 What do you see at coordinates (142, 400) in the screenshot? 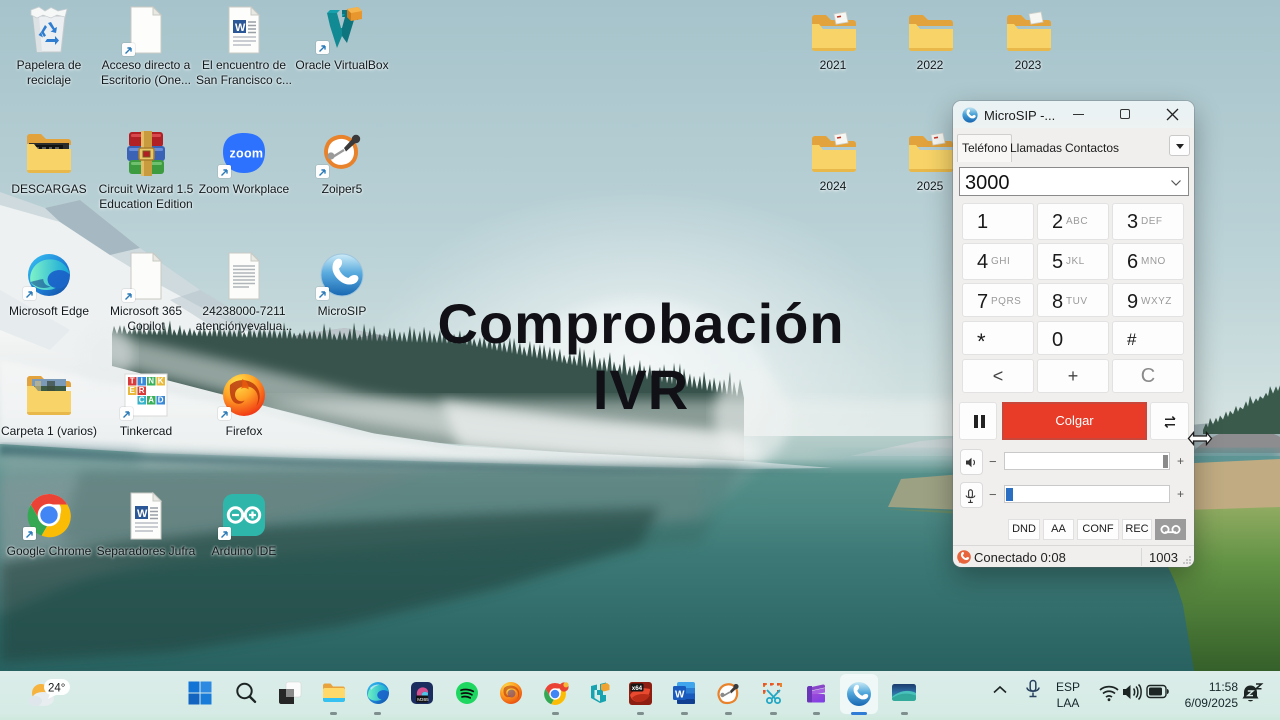
I see `svg-text: C` at bounding box center [142, 400].